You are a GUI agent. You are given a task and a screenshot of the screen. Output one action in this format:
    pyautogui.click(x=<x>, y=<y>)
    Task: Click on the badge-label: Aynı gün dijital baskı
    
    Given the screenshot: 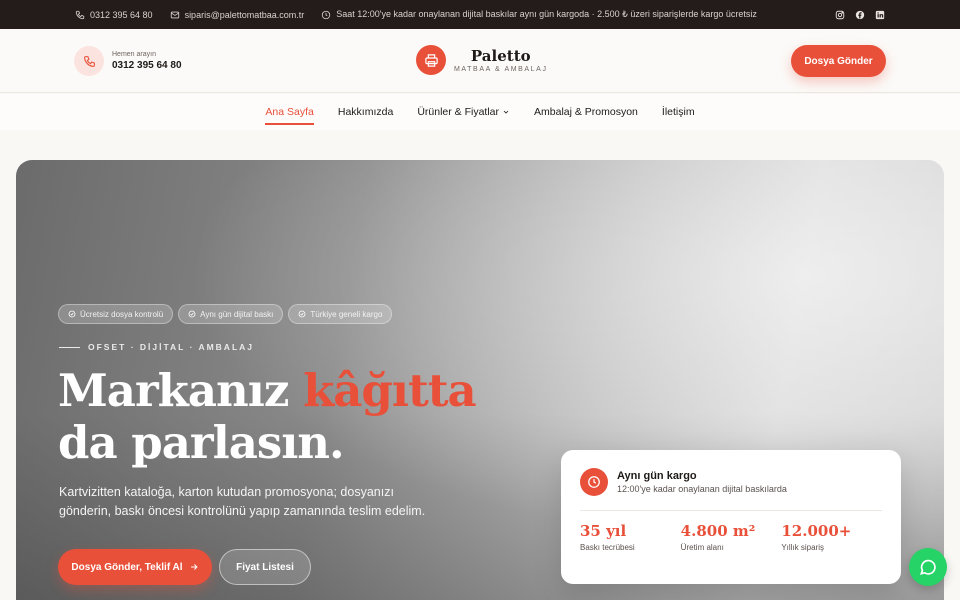 What is the action you would take?
    pyautogui.click(x=237, y=314)
    